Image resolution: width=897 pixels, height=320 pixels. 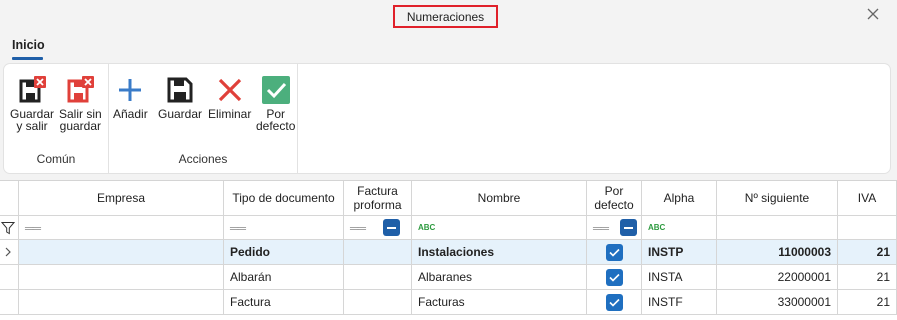 What do you see at coordinates (130, 90) in the screenshot?
I see `plus-icon` at bounding box center [130, 90].